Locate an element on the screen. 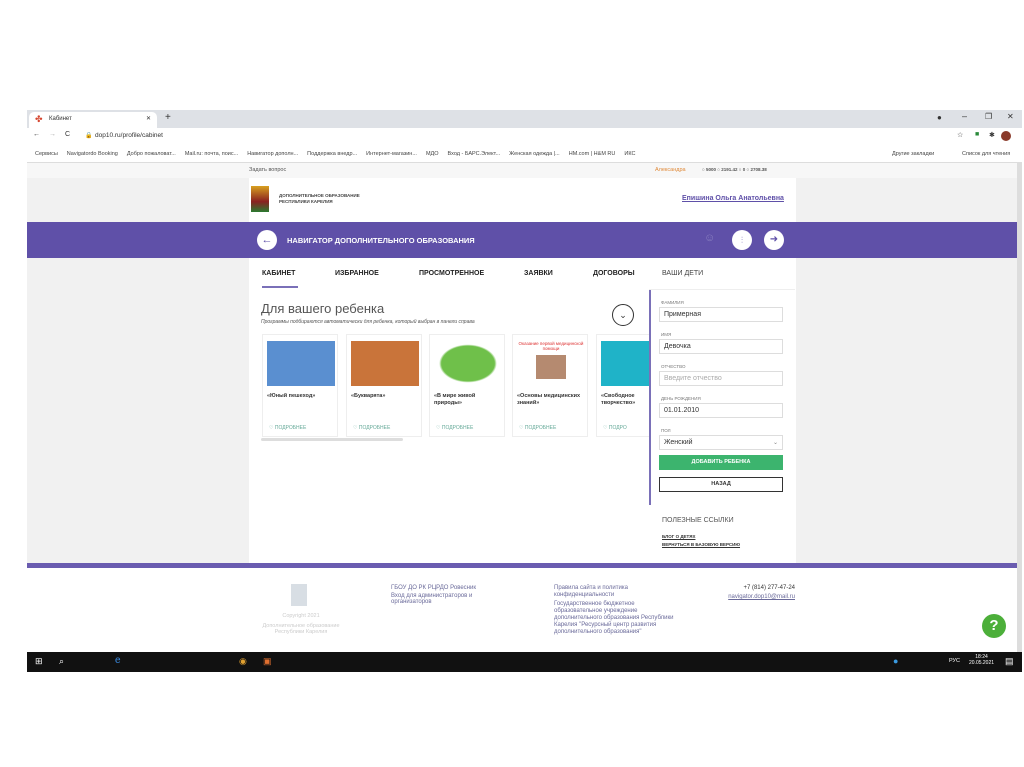 This screenshot has width=1024, height=767. tab-favorites: ИЗБРАННОЕ is located at coordinates (357, 273).